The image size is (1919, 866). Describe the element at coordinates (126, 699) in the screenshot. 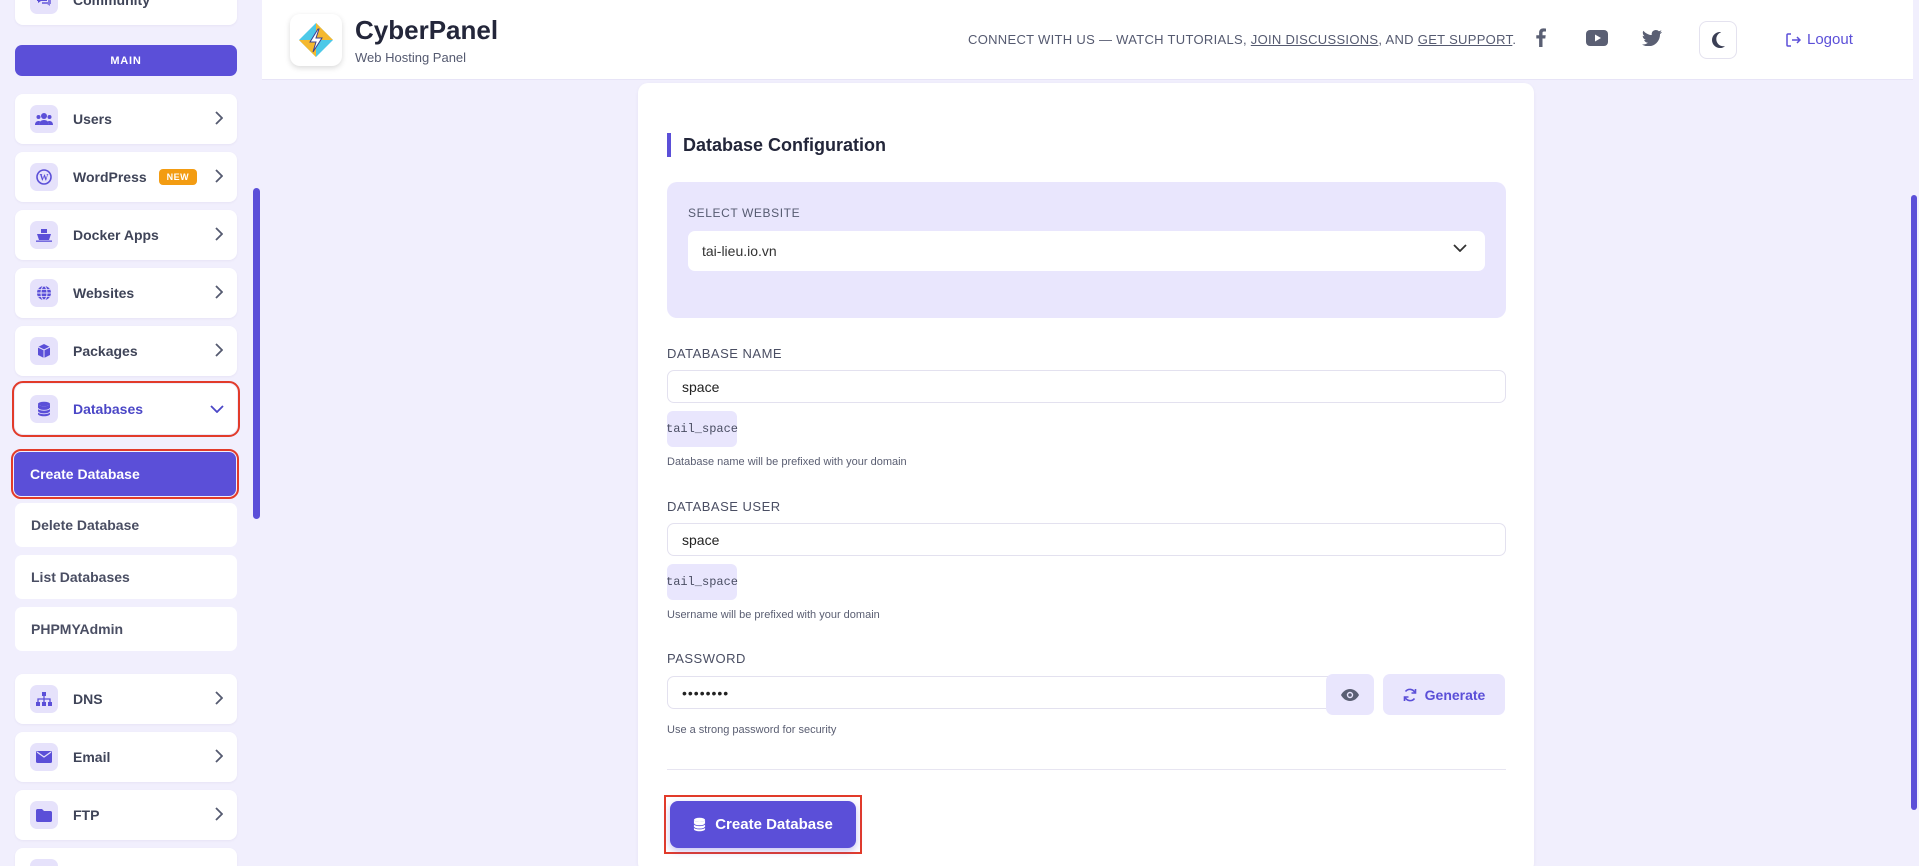

I see `sidebar-item-dns: DNS` at that location.